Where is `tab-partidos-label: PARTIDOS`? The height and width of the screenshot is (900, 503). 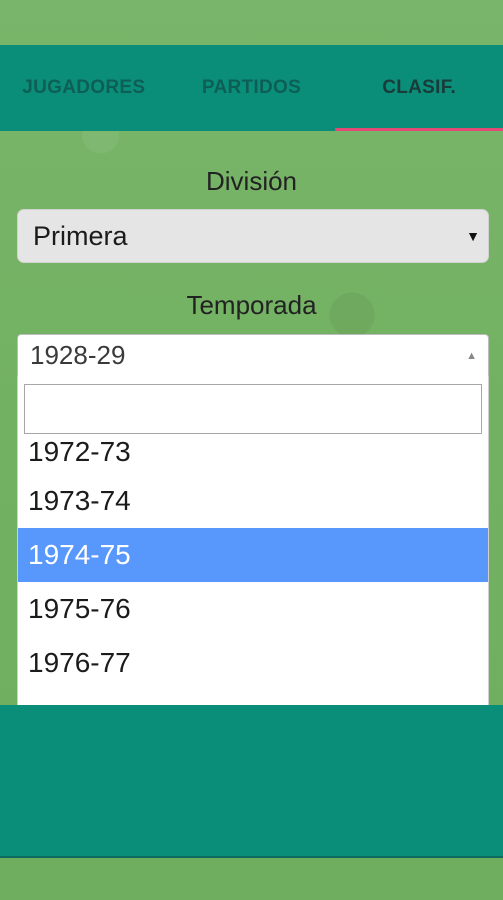 tab-partidos-label: PARTIDOS is located at coordinates (251, 87).